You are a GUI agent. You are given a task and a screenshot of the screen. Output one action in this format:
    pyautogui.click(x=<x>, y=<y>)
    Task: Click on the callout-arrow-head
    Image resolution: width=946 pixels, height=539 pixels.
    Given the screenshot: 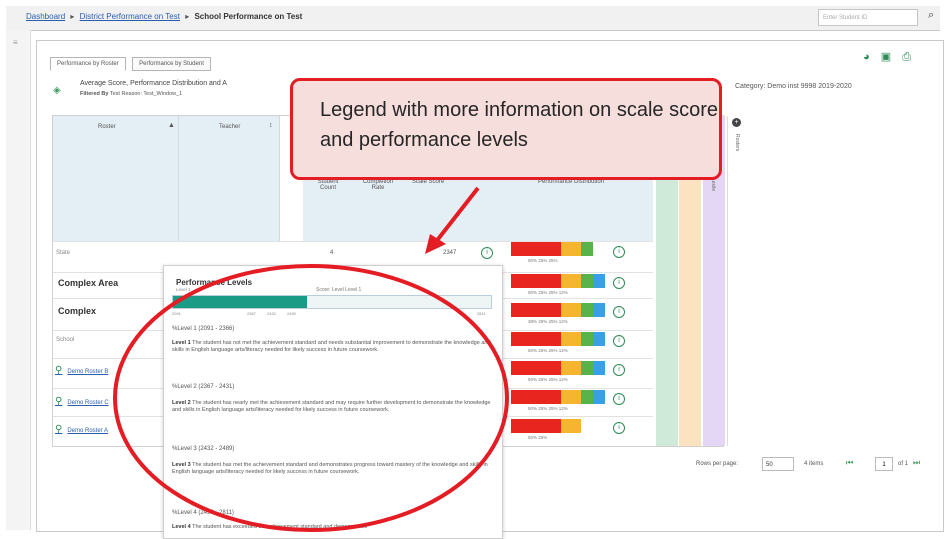 What is the action you would take?
    pyautogui.click(x=435, y=244)
    